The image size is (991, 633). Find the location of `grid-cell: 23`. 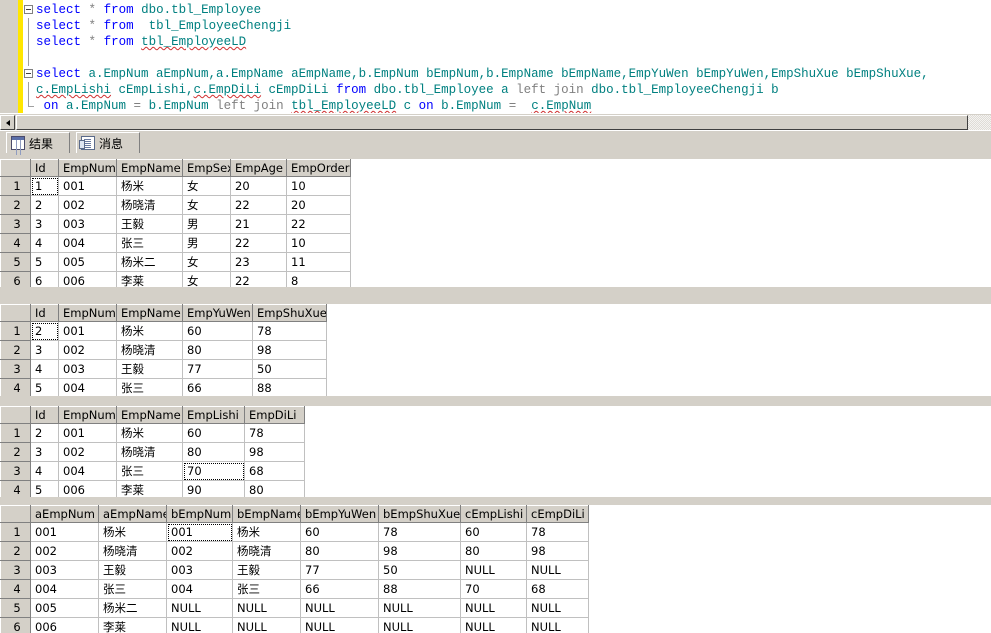

grid-cell: 23 is located at coordinates (258, 262).